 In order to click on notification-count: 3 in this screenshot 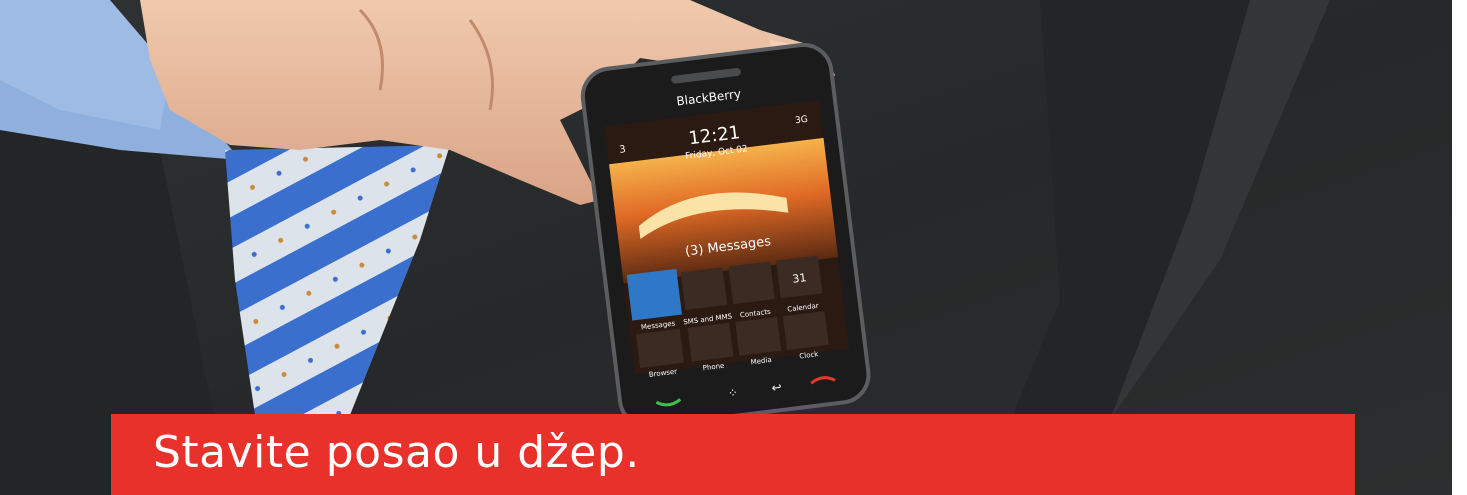, I will do `click(623, 150)`.